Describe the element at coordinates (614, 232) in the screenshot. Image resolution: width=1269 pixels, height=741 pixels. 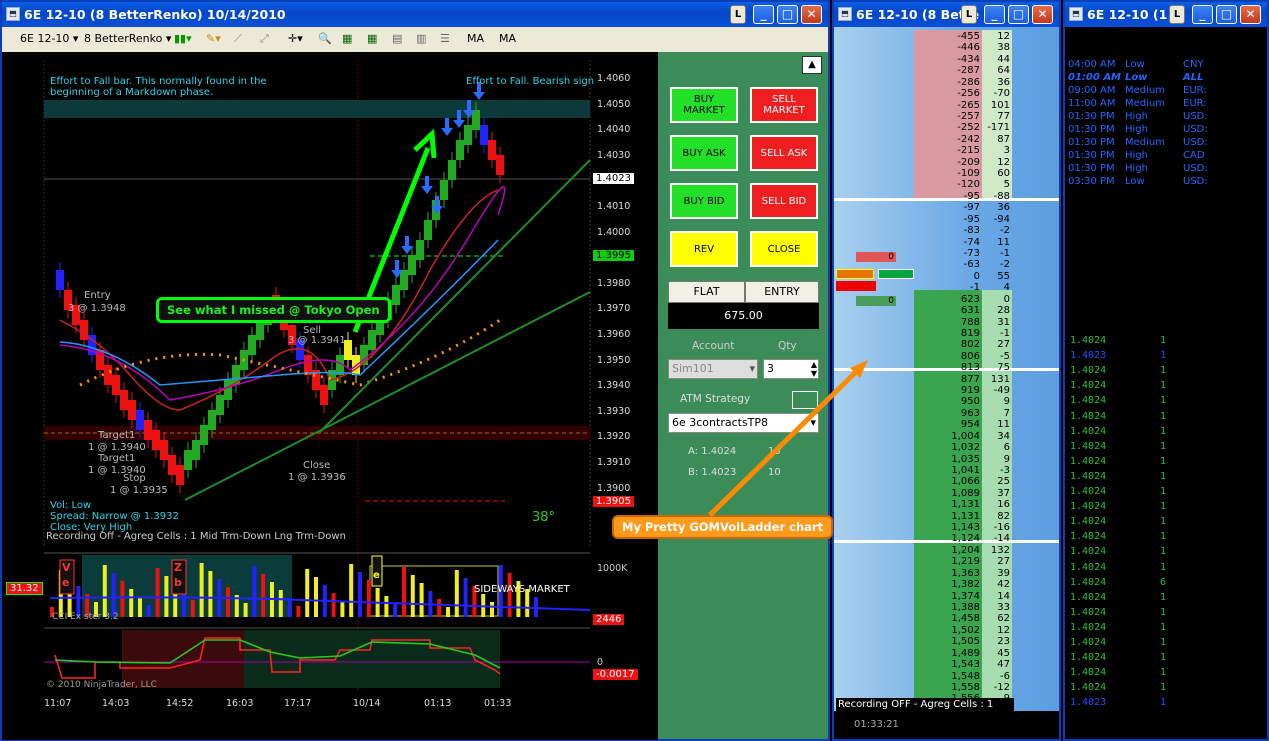
I see `price-tick: 1.4000` at that location.